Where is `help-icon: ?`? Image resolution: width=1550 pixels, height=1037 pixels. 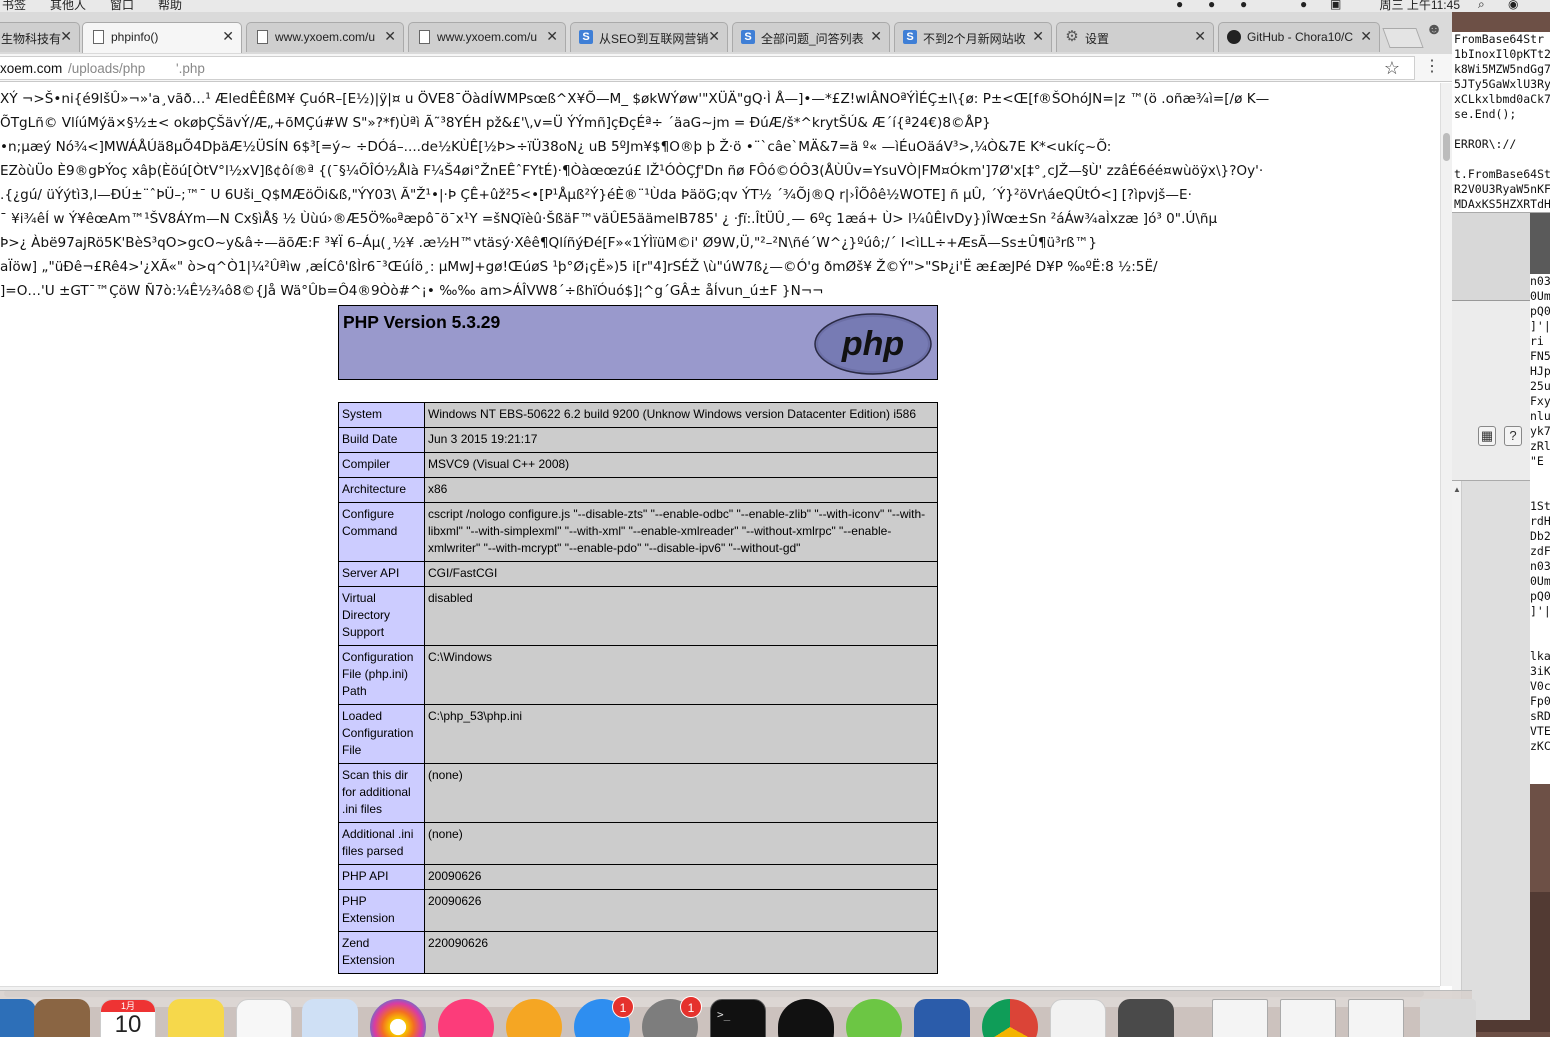
help-icon: ? is located at coordinates (1513, 436).